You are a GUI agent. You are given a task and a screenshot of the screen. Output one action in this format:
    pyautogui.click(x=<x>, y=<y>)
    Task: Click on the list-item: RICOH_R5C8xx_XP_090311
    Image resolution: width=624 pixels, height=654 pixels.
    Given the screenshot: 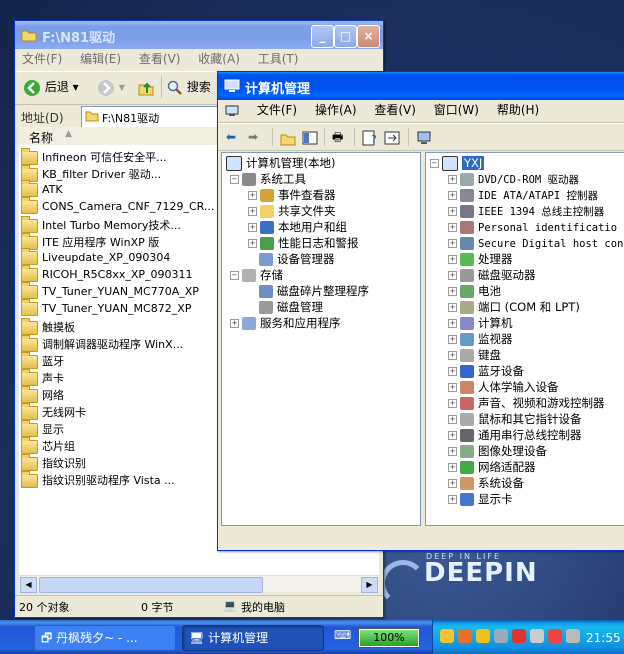 What is the action you would take?
    pyautogui.click(x=107, y=275)
    